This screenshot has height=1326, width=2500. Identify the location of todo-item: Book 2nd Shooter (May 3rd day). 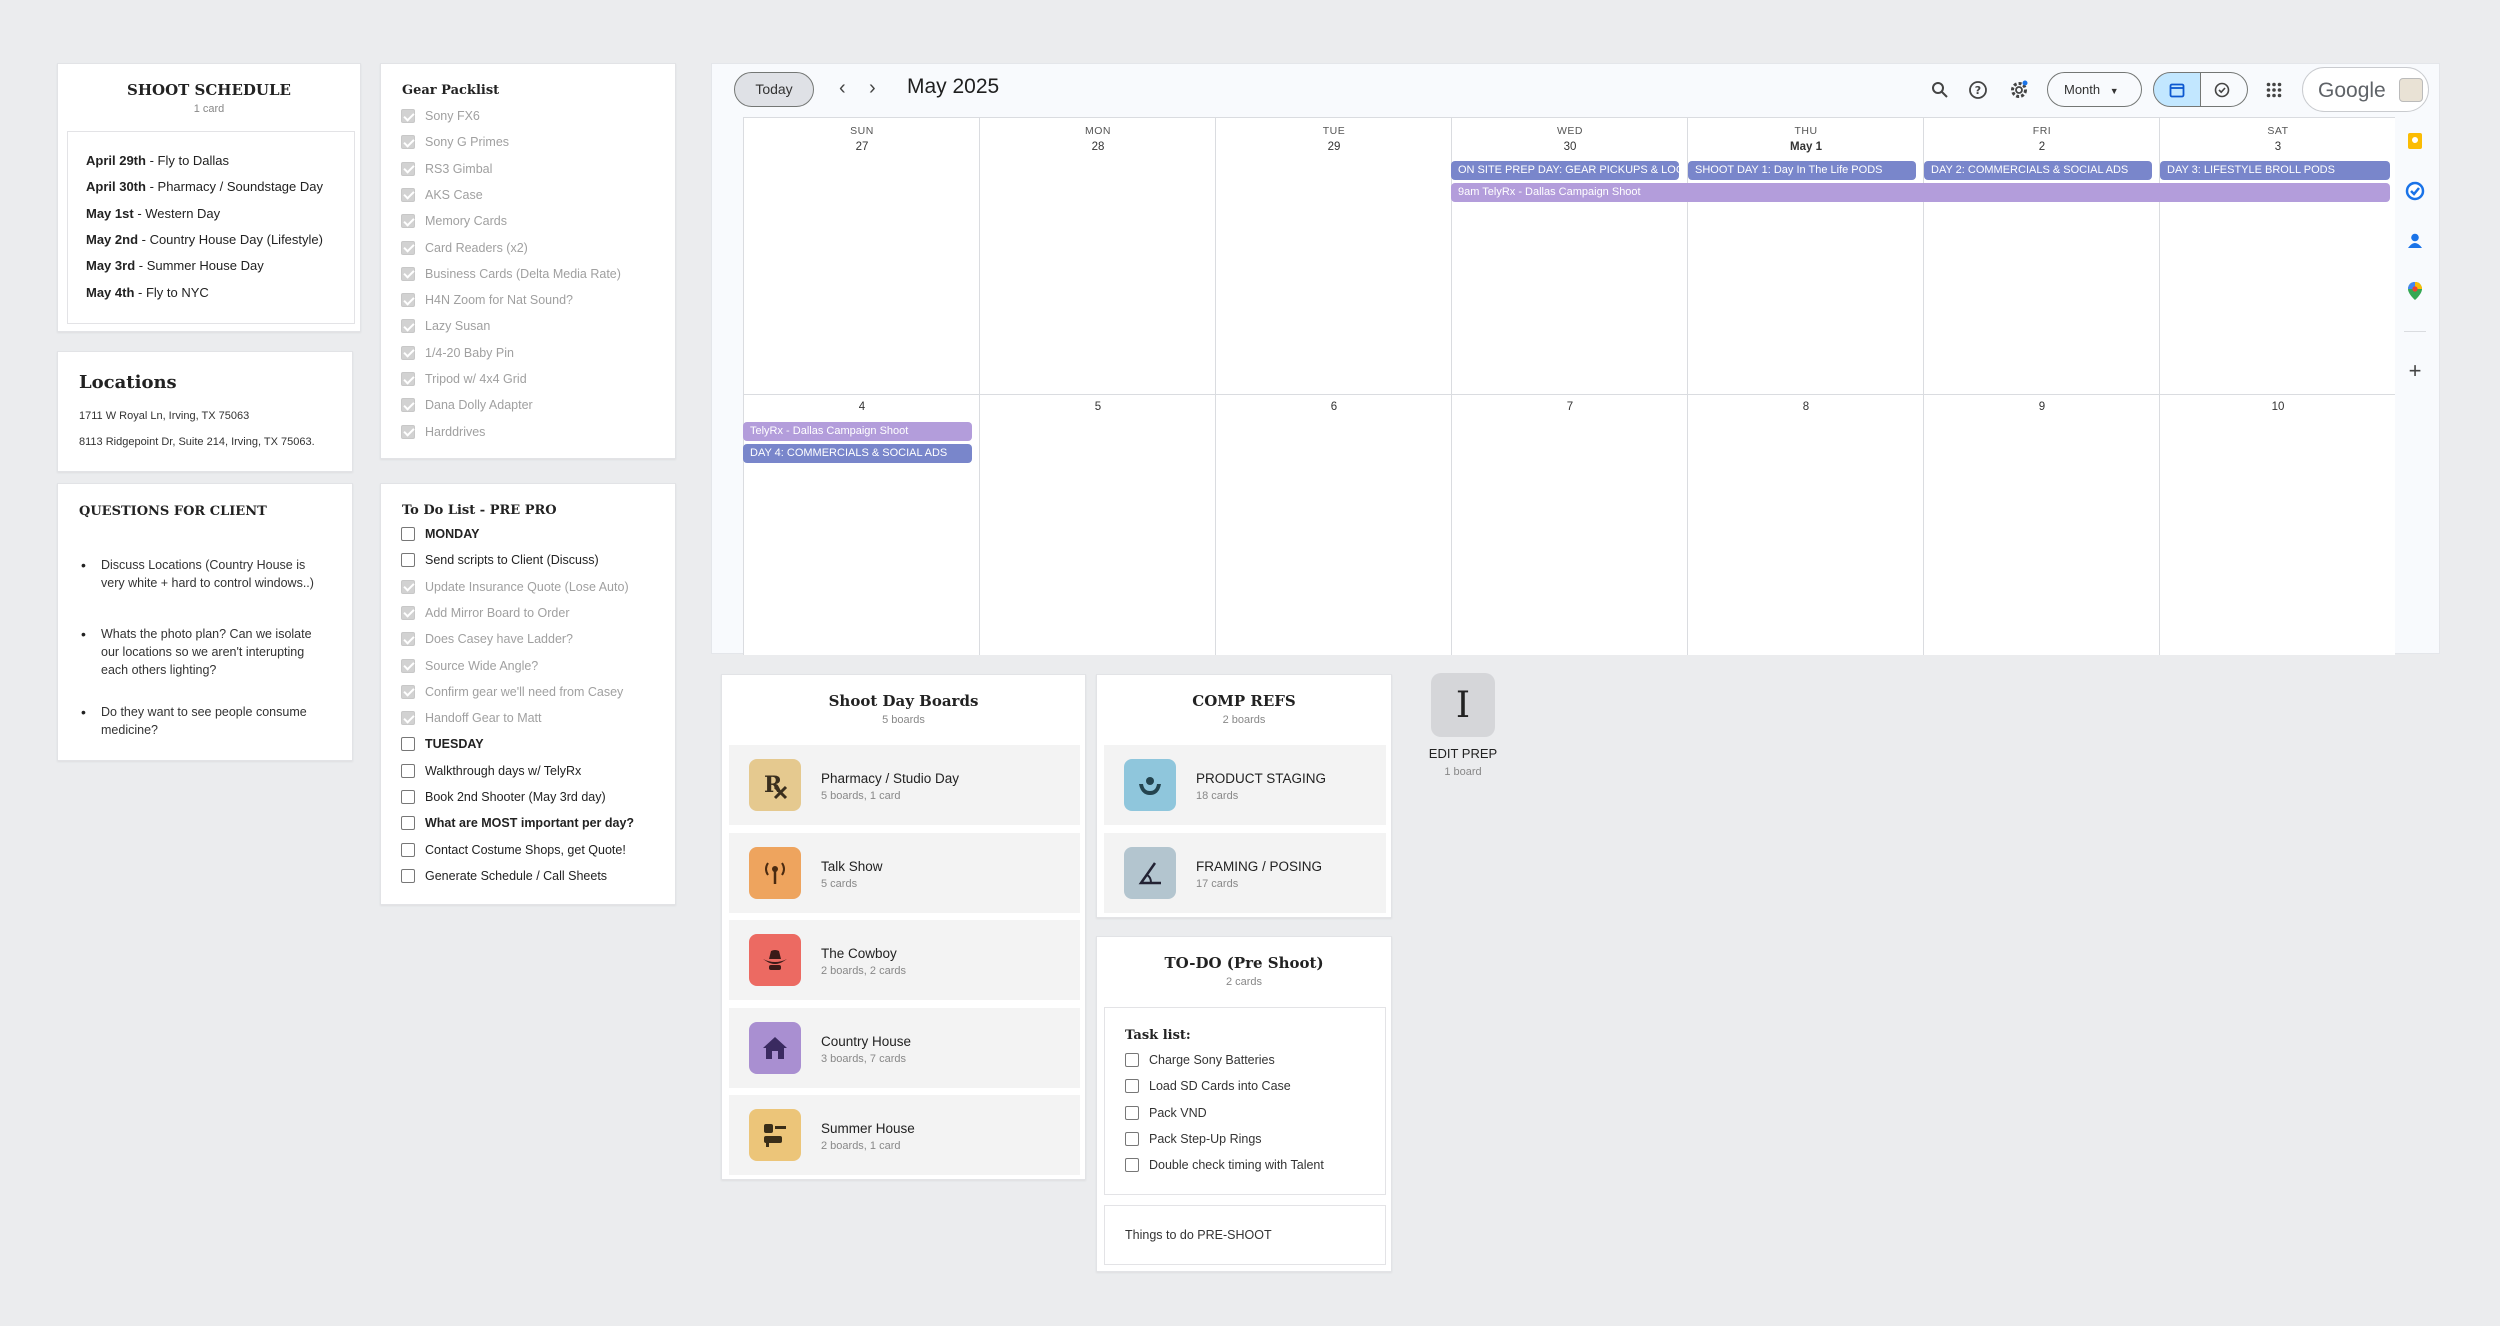
(503, 797).